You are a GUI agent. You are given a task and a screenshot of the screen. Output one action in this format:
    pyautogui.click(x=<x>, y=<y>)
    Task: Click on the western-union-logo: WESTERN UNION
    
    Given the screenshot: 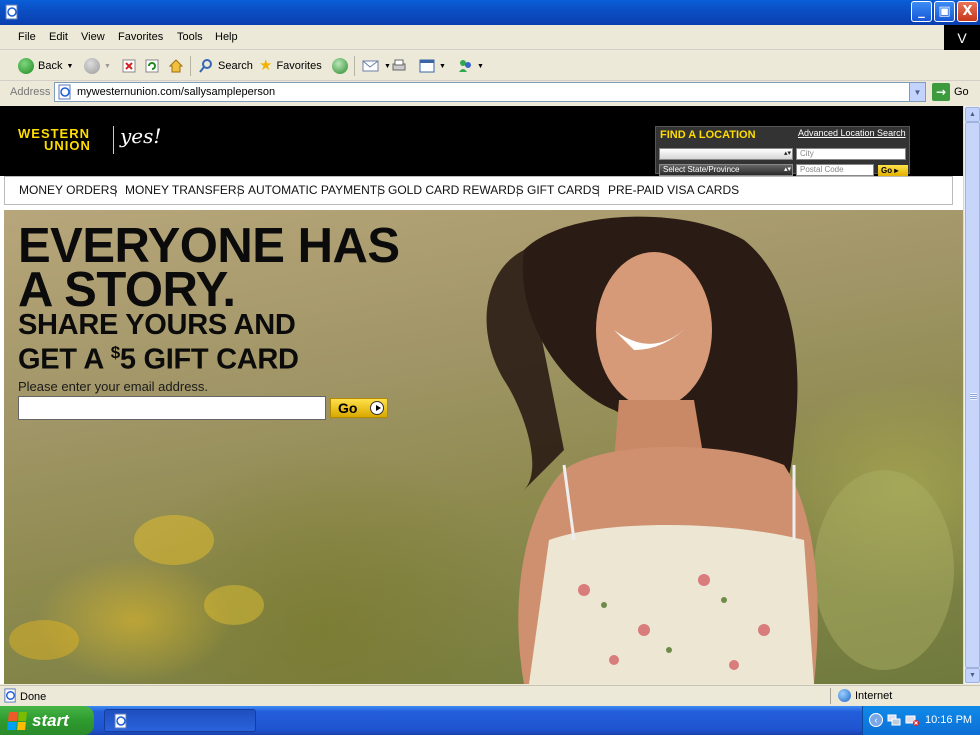 What is the action you would take?
    pyautogui.click(x=54, y=140)
    